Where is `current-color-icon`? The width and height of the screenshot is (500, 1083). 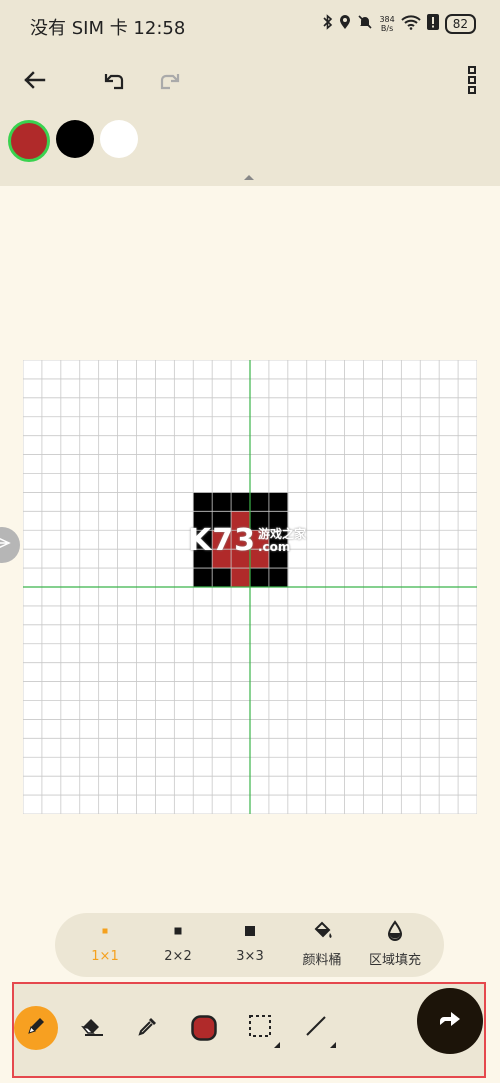
current-color-icon is located at coordinates (204, 1028).